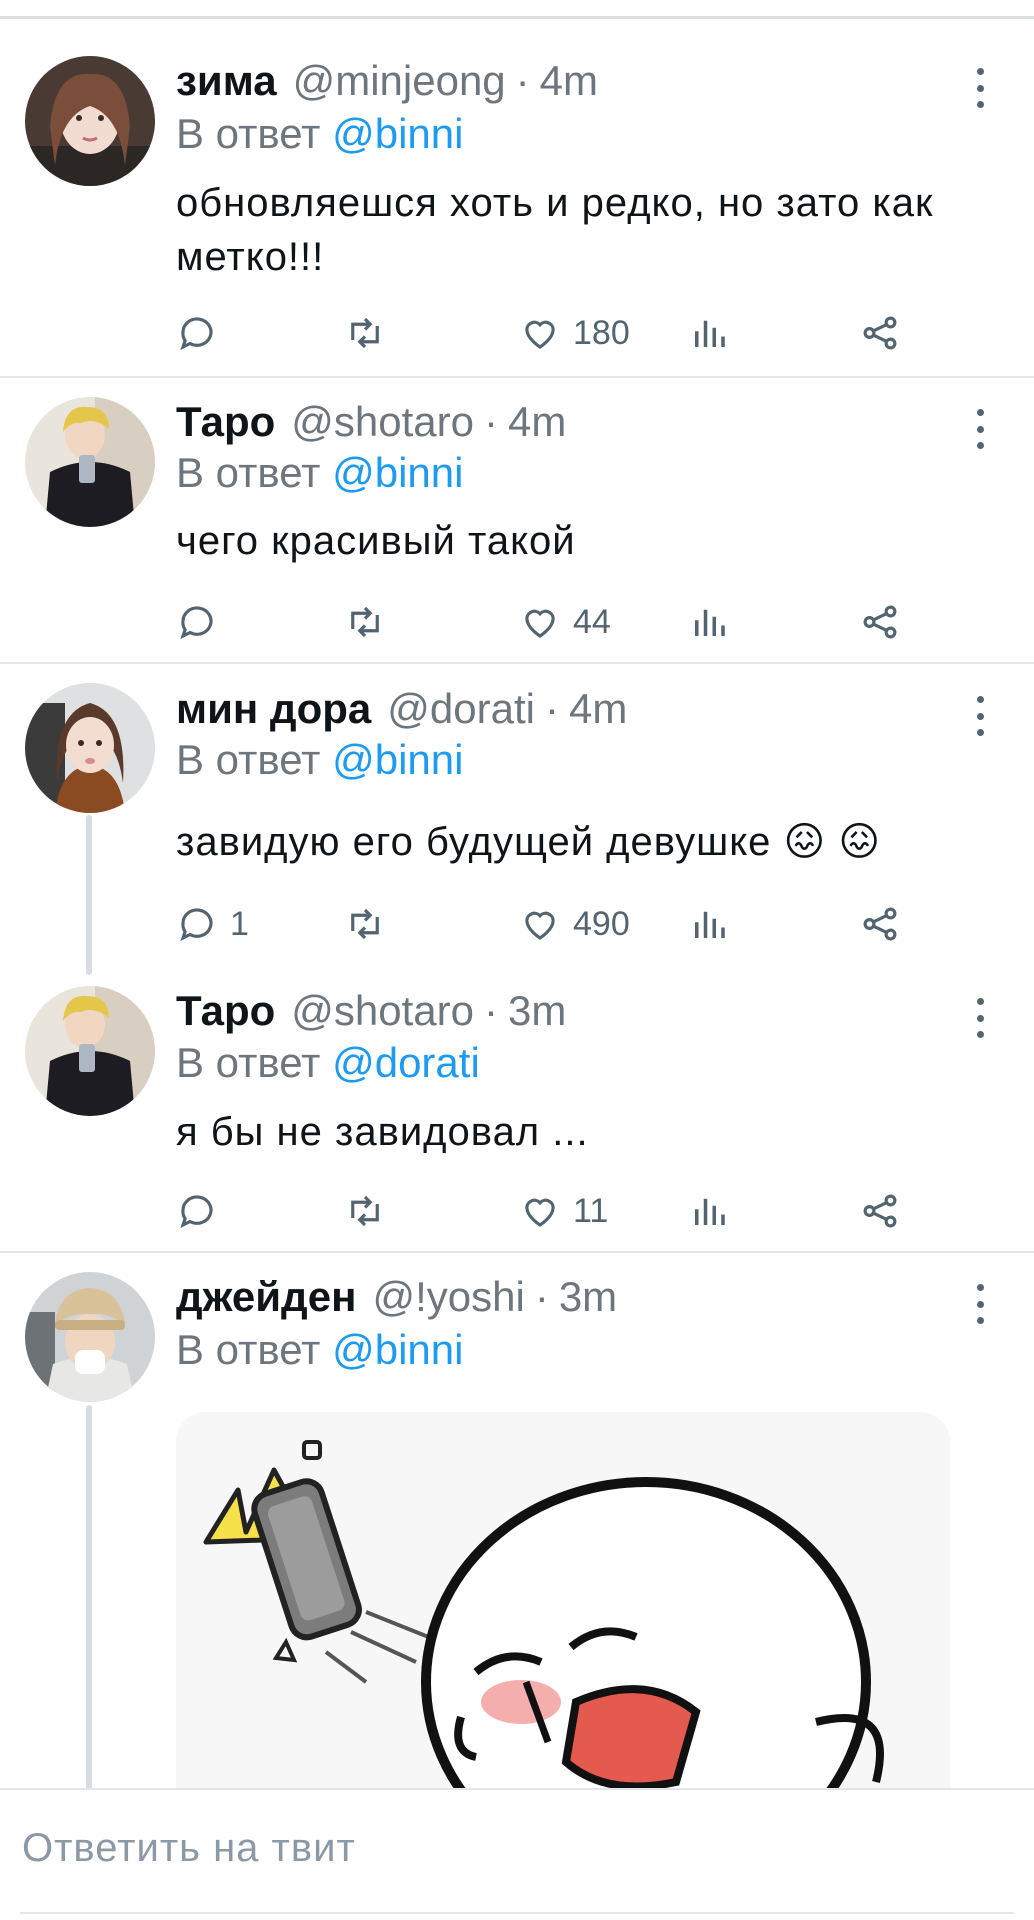  I want to click on composer-underline, so click(517, 1913).